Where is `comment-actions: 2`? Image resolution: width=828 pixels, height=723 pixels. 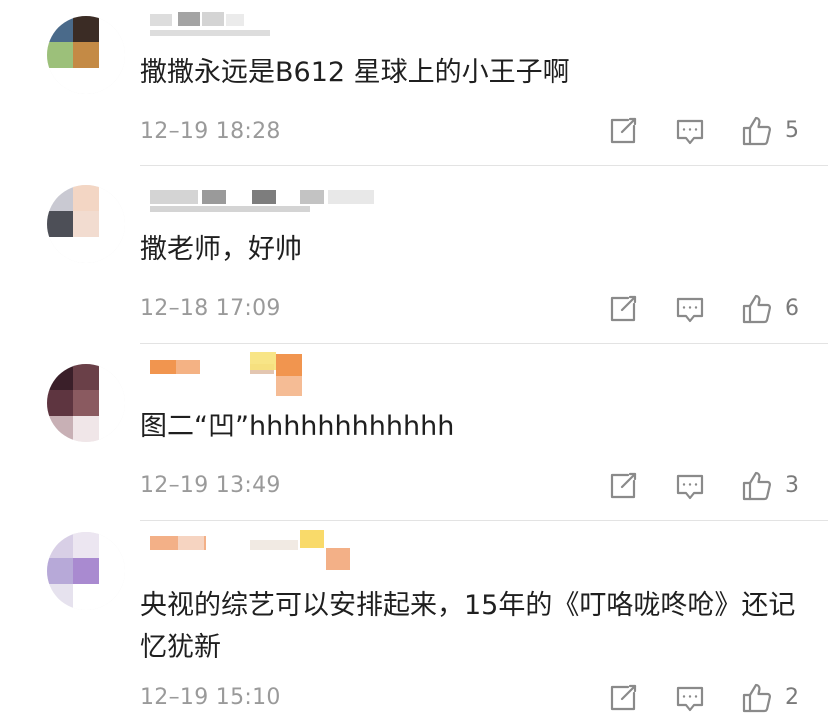
comment-actions: 2 is located at coordinates (414, 701).